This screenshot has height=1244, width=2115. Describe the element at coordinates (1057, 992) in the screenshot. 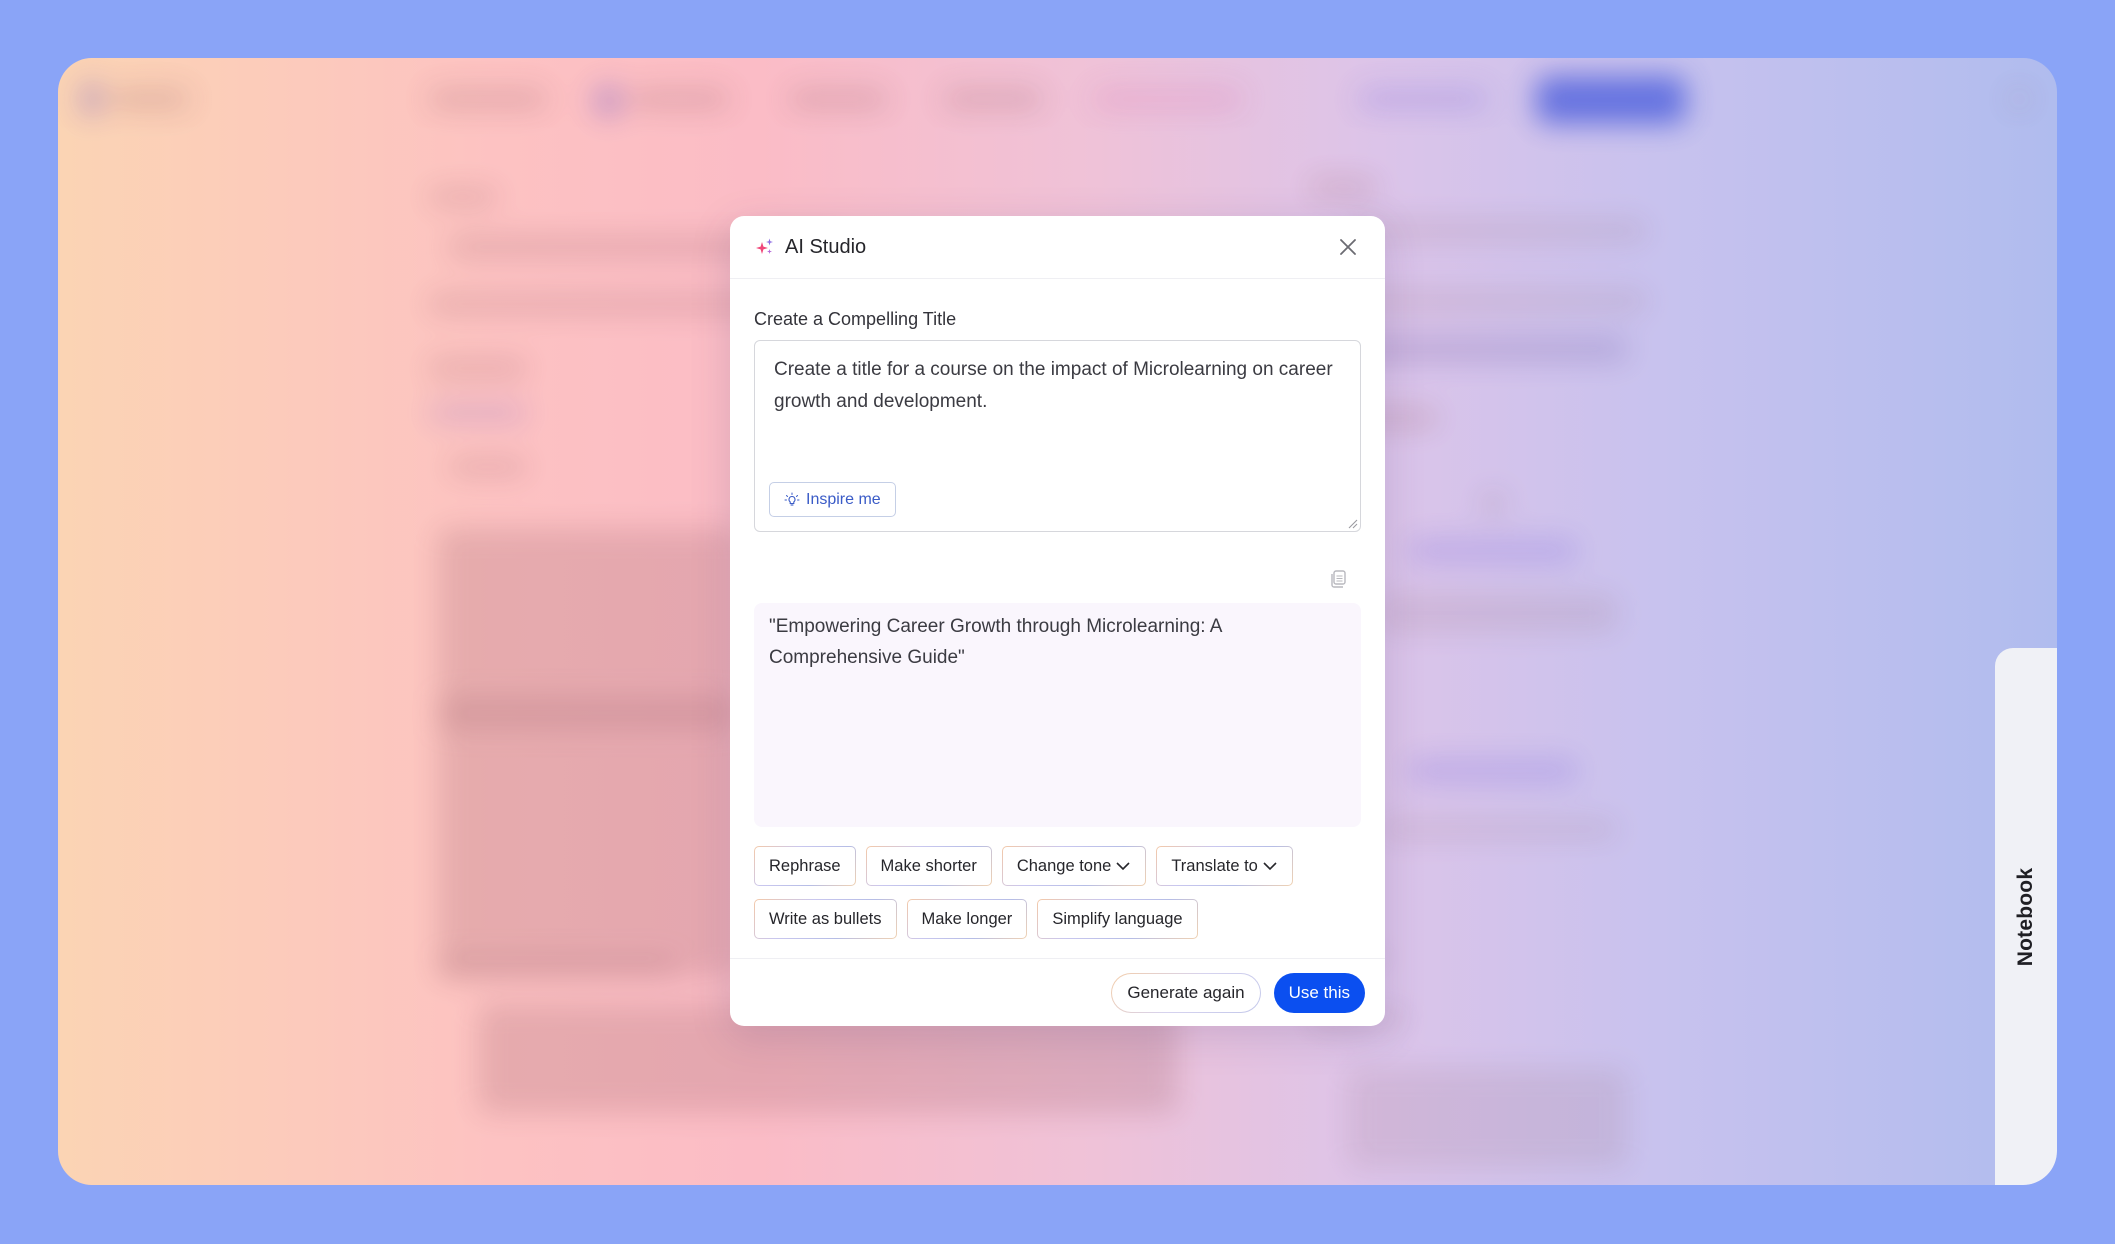

I see `modal-footer: Generate again Use this` at that location.